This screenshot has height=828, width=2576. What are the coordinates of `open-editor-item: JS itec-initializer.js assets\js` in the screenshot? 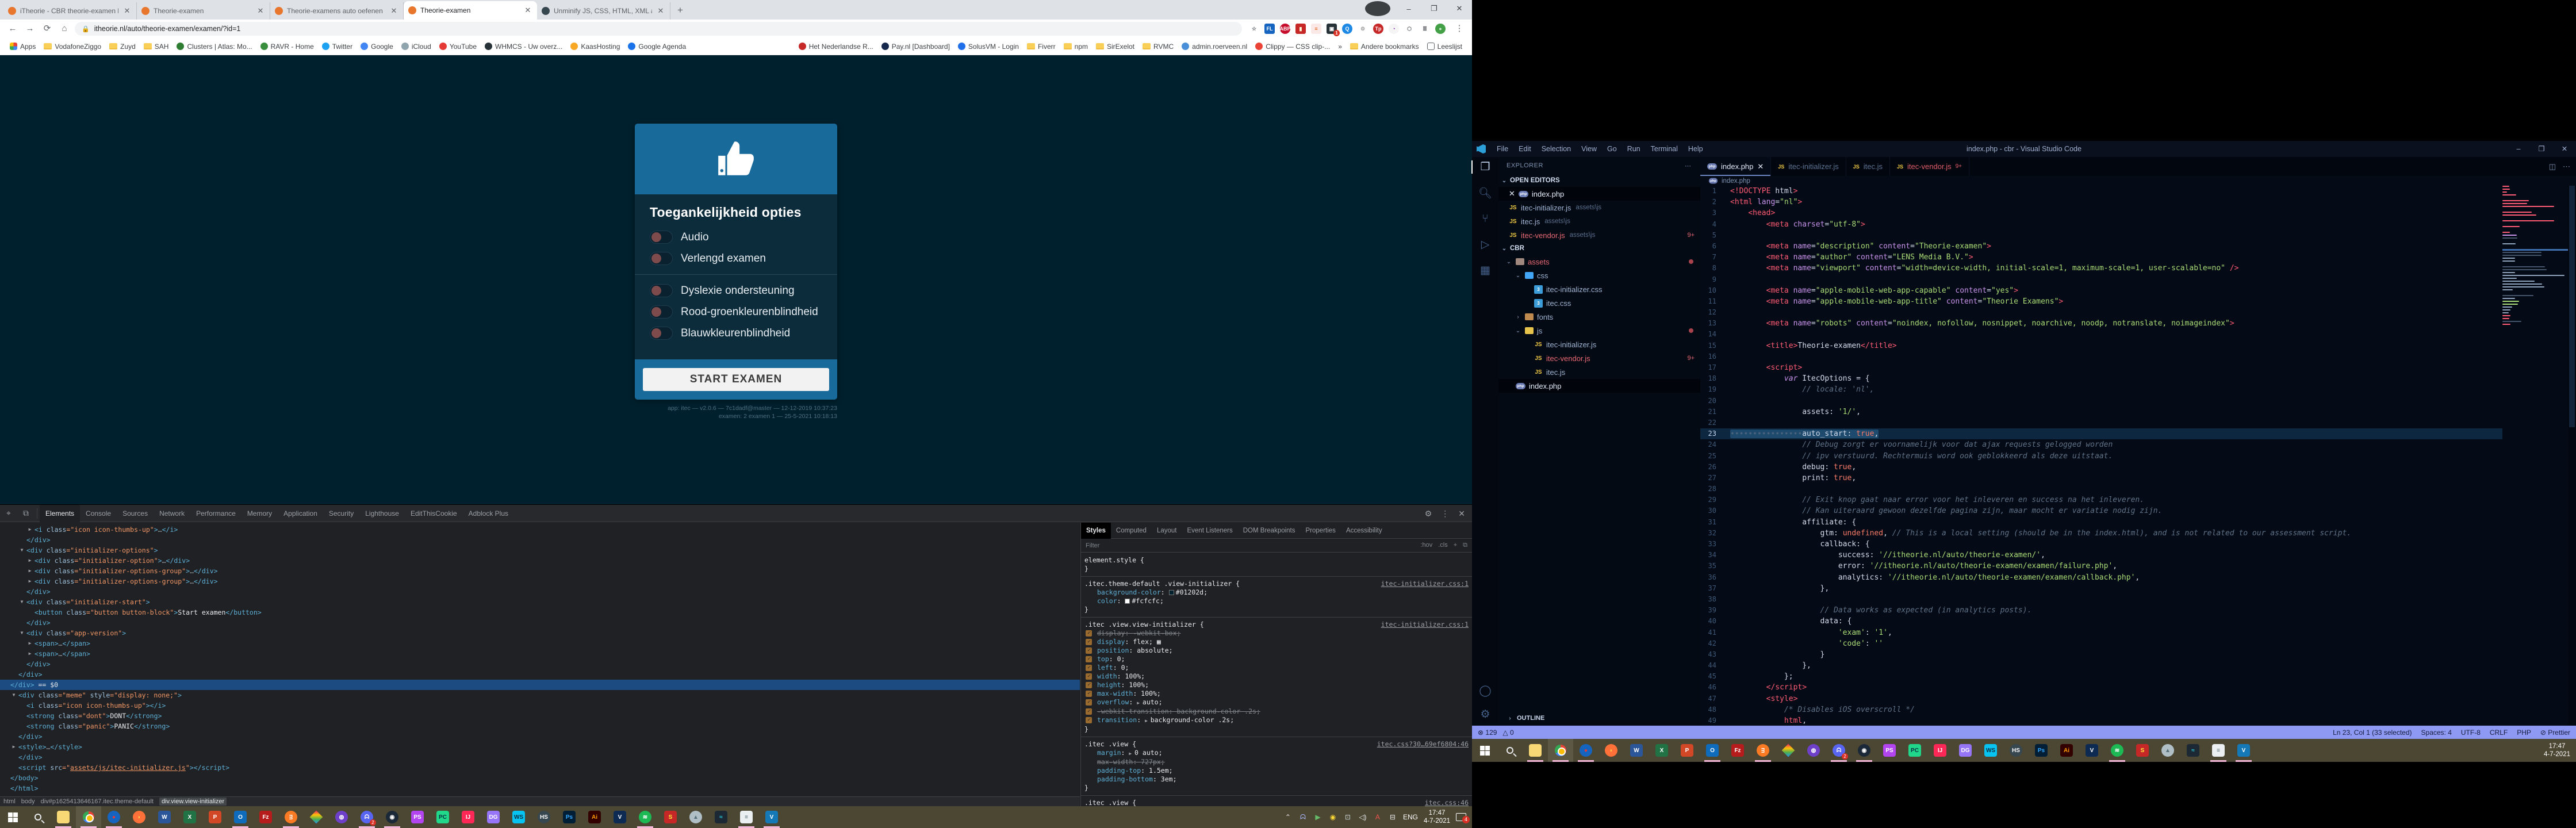 It's located at (1599, 207).